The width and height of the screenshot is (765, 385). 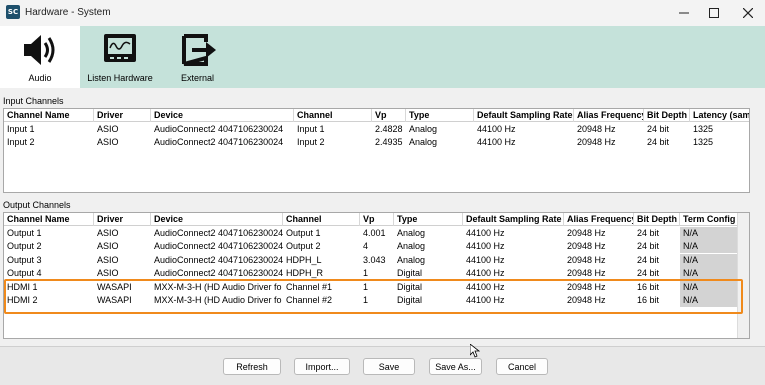 What do you see at coordinates (366, 246) in the screenshot?
I see `table-cell: 4` at bounding box center [366, 246].